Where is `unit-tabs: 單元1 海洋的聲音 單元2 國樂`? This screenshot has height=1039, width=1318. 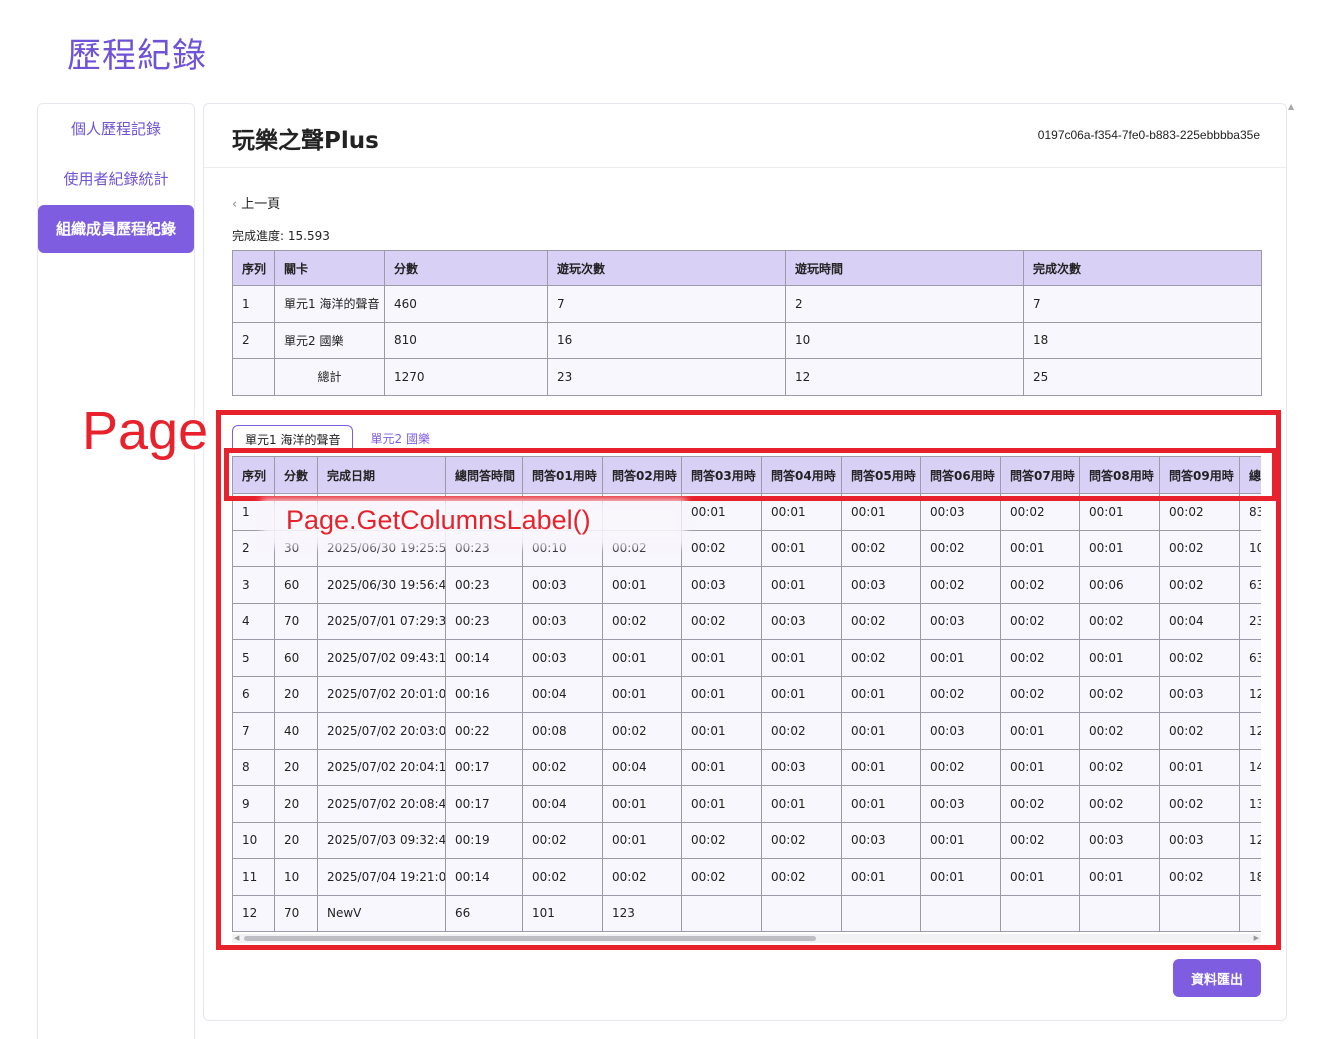
unit-tabs: 單元1 海洋的聲音 單元2 國樂 is located at coordinates (337, 439).